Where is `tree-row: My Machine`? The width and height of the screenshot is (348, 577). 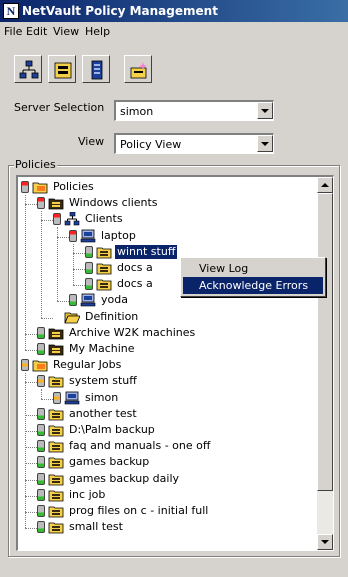
tree-row: My Machine is located at coordinates (87, 350).